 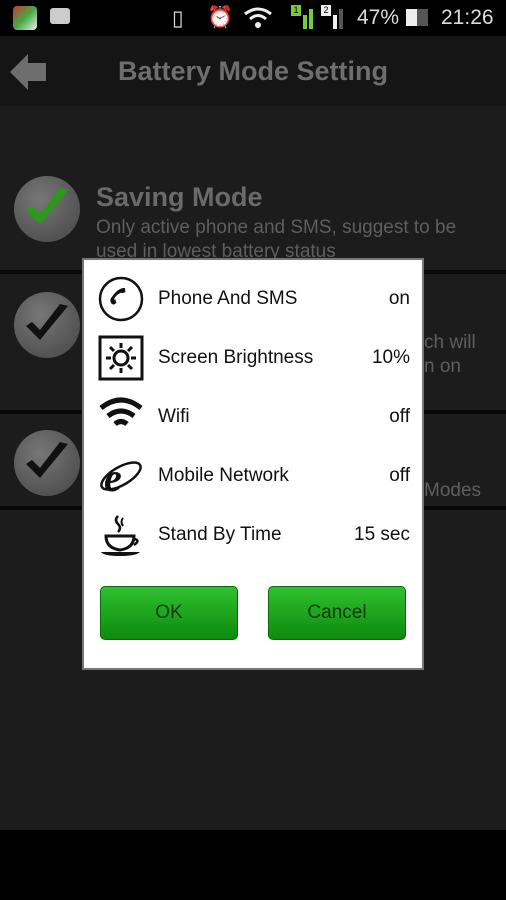 What do you see at coordinates (417, 17) in the screenshot?
I see `battery-icon` at bounding box center [417, 17].